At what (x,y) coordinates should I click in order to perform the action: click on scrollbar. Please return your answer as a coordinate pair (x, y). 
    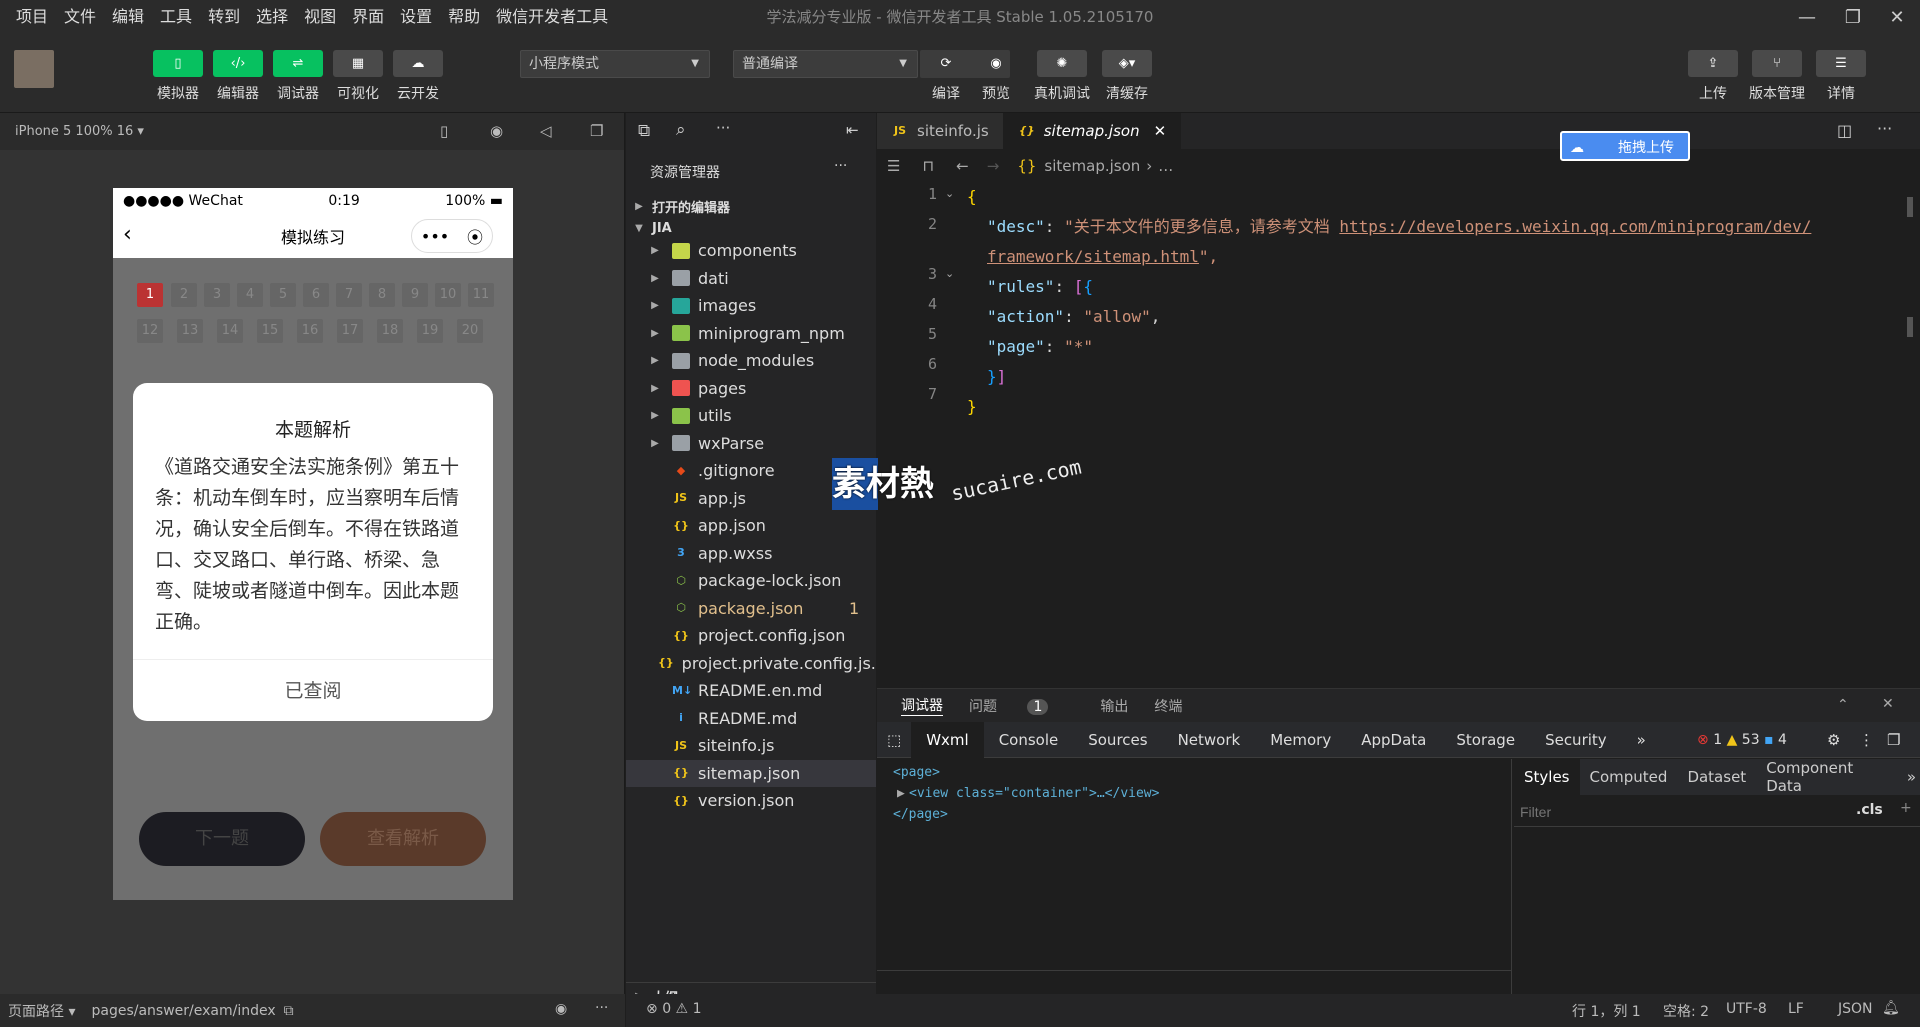
    Looking at the image, I should click on (1910, 207).